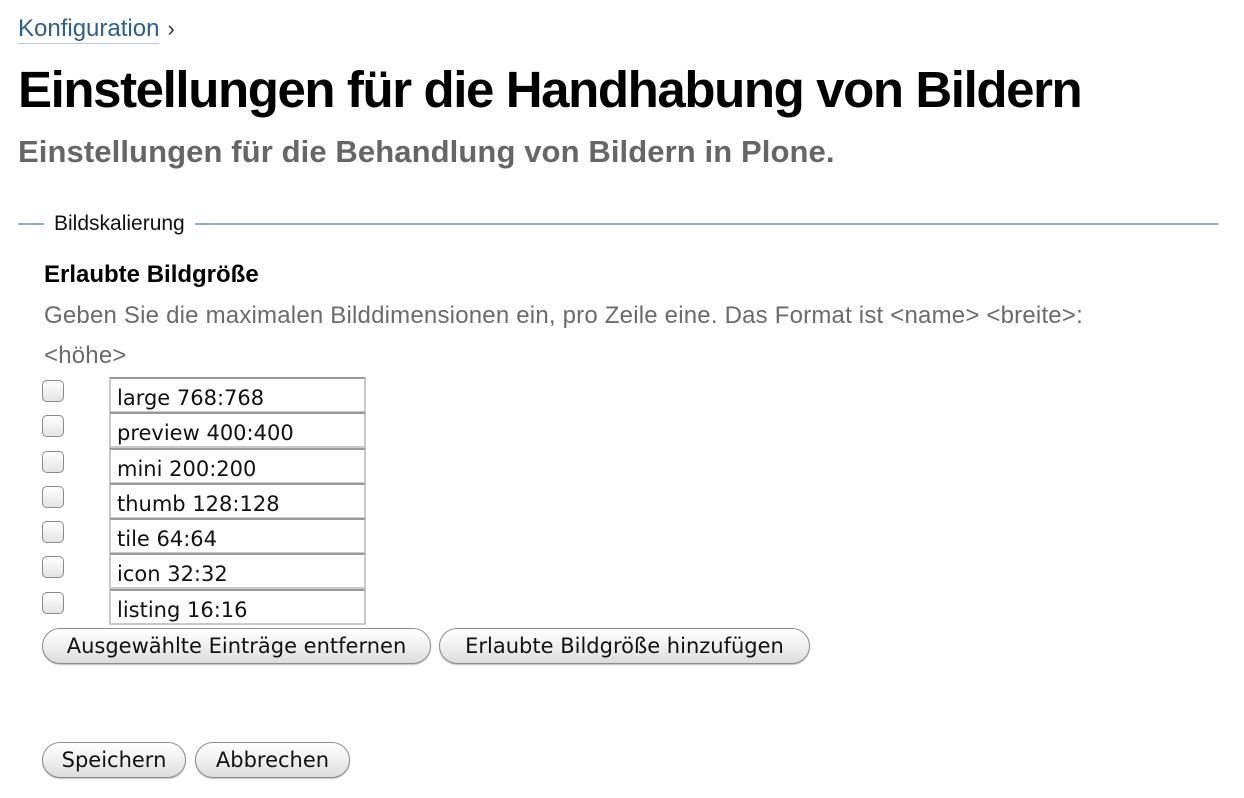 The width and height of the screenshot is (1244, 798). Describe the element at coordinates (151, 274) in the screenshot. I see `field-label: Erlaubte Bildgröße` at that location.